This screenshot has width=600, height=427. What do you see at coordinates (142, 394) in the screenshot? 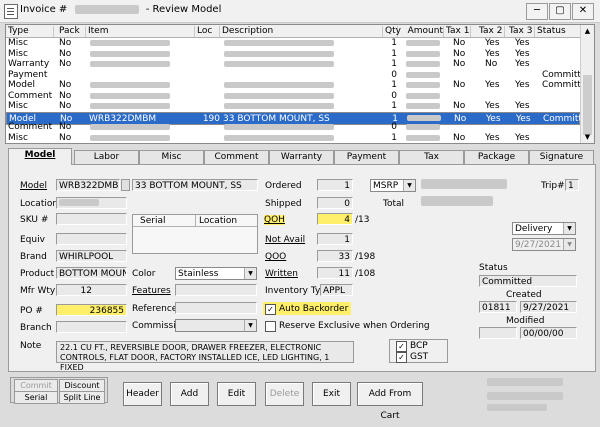
I see `header-button: Header` at bounding box center [142, 394].